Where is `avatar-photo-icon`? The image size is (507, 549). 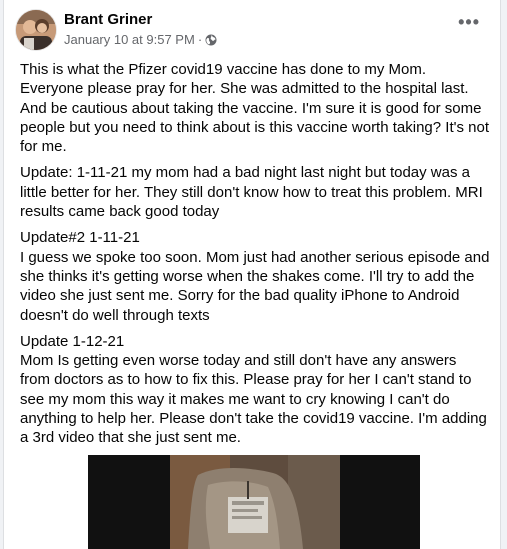
avatar-photo-icon is located at coordinates (36, 30).